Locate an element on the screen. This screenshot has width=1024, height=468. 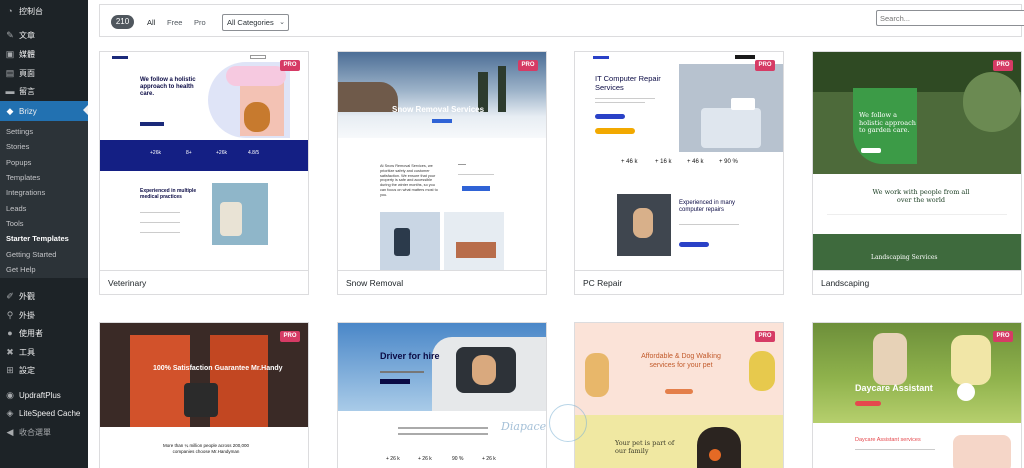
settings-icon: ⊞ is located at coordinates (10, 370).